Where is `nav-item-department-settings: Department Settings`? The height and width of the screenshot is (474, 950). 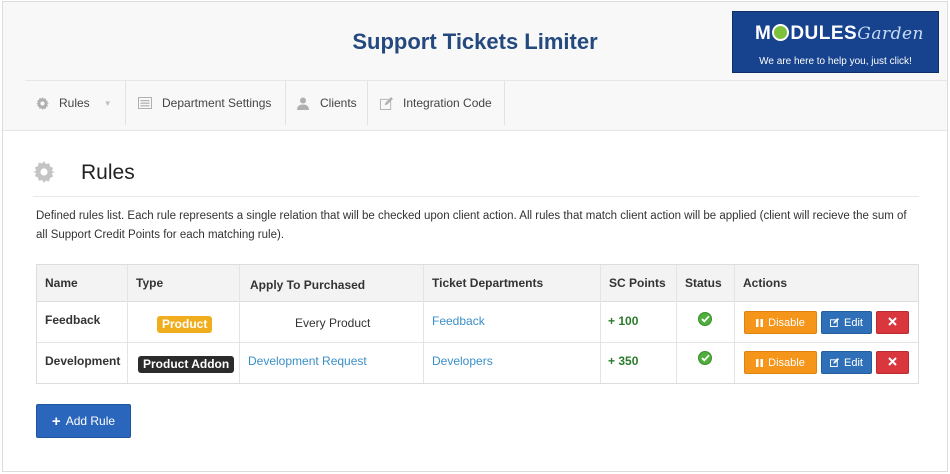 nav-item-department-settings: Department Settings is located at coordinates (206, 103).